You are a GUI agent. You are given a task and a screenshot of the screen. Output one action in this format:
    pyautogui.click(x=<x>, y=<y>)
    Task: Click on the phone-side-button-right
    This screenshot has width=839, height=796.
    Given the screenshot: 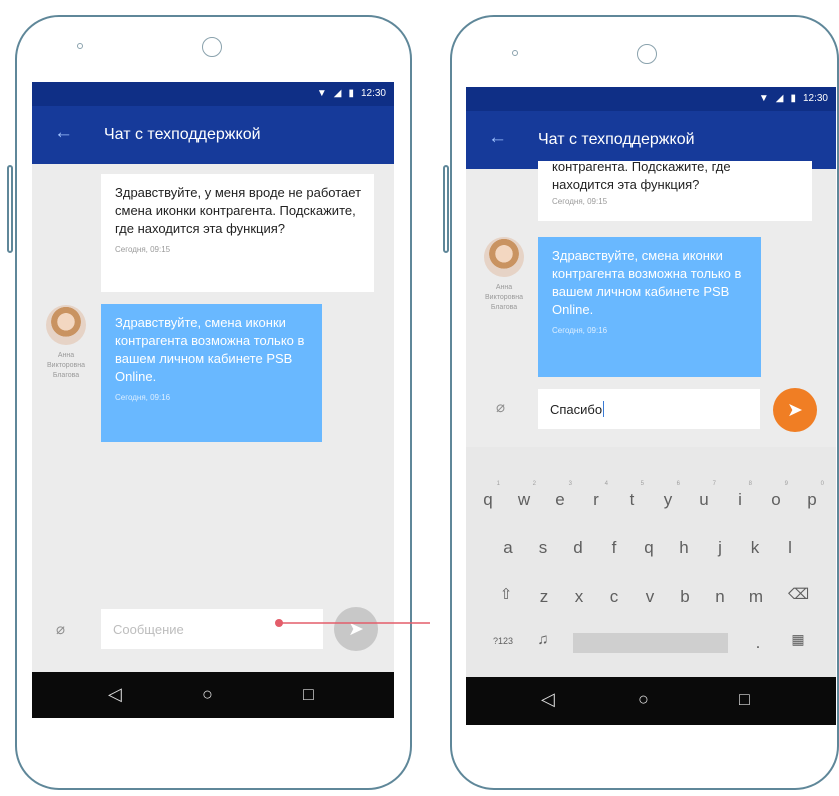 What is the action you would take?
    pyautogui.click(x=446, y=209)
    